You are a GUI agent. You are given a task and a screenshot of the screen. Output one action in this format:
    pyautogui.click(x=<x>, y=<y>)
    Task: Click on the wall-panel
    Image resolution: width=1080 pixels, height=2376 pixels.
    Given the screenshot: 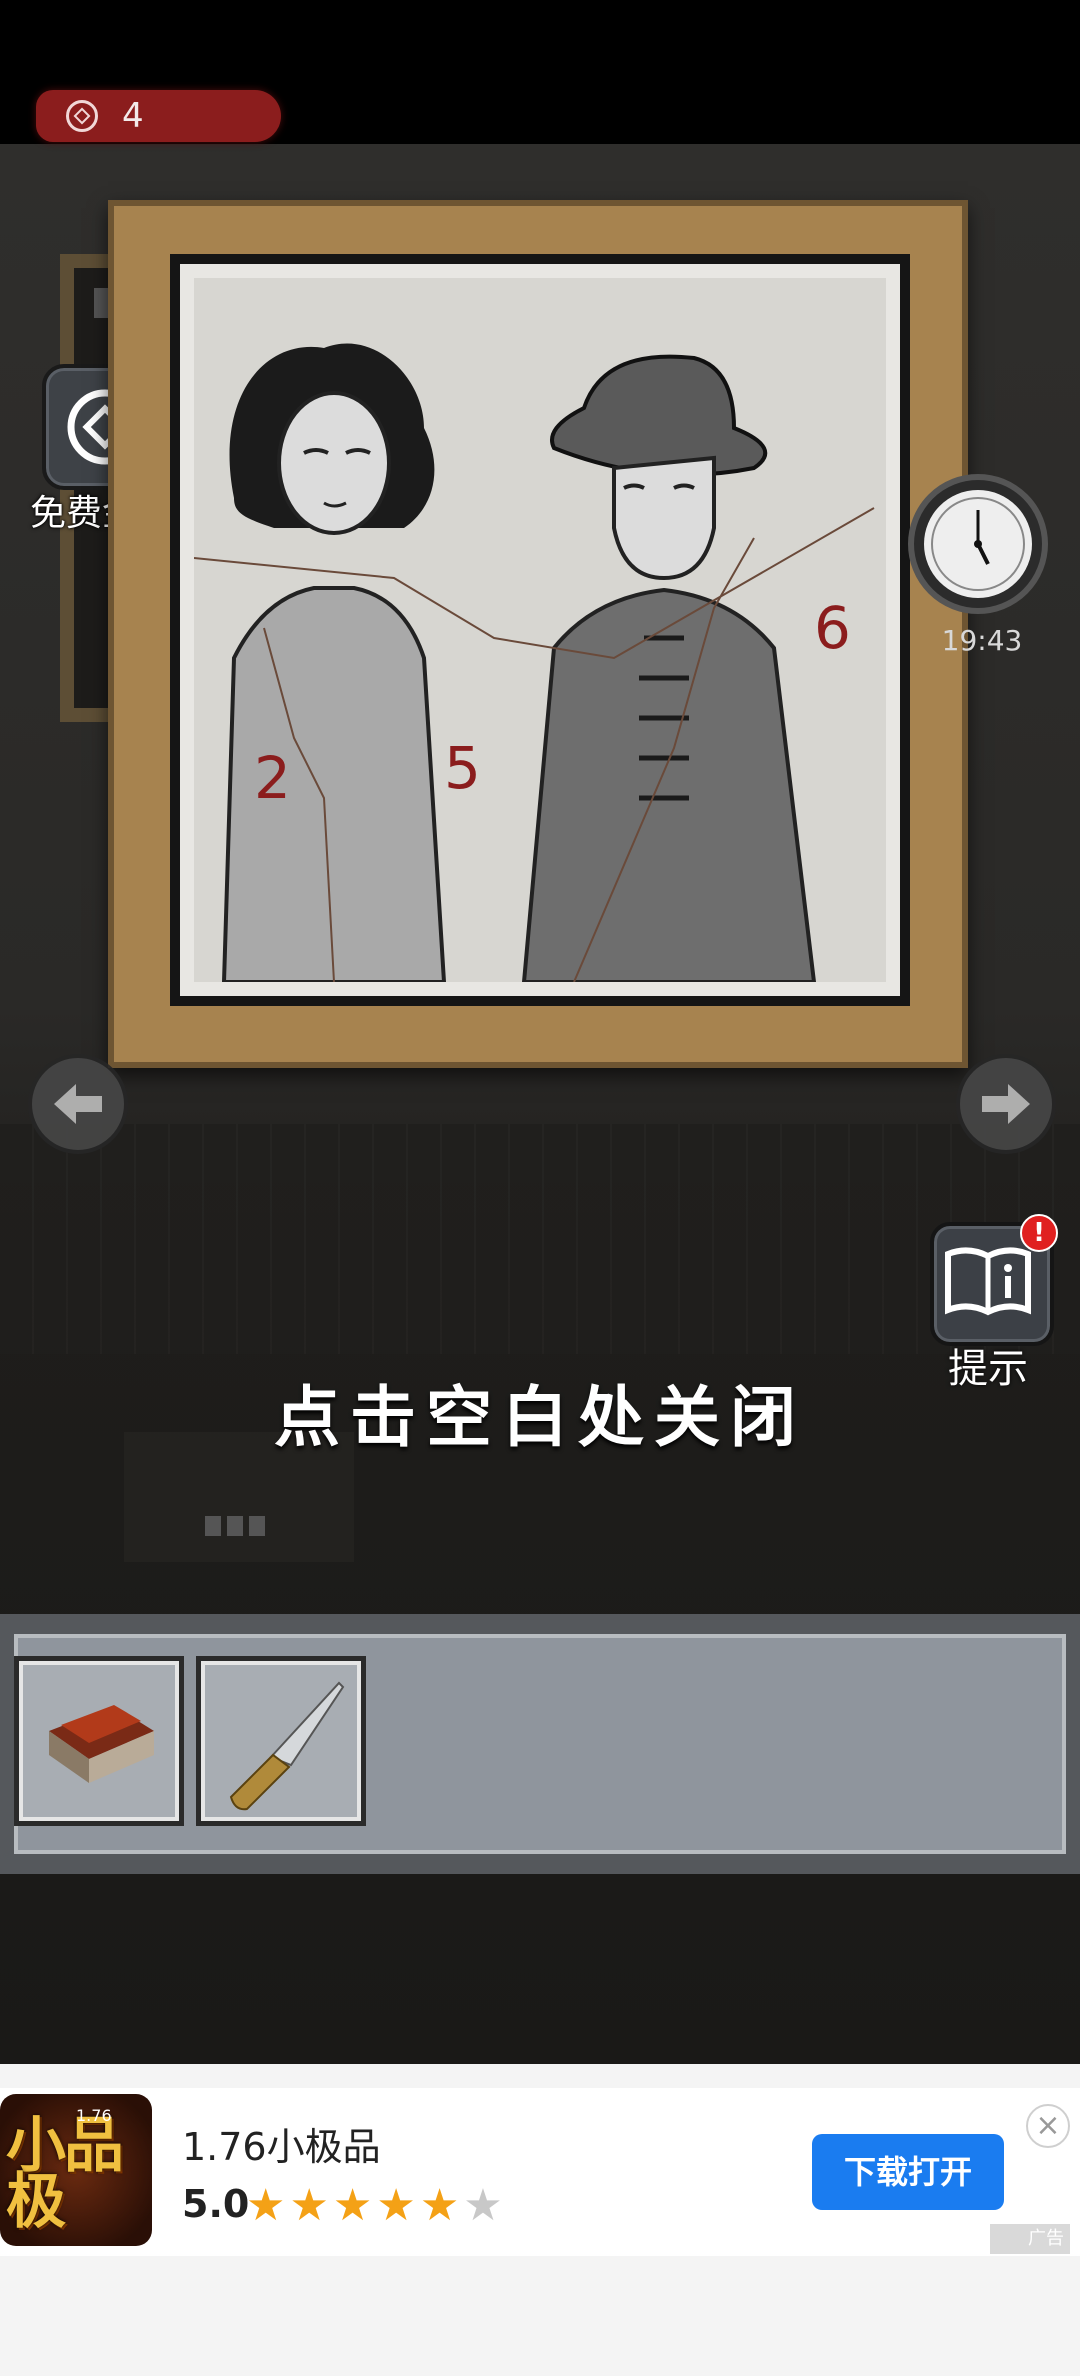 What is the action you would take?
    pyautogui.click(x=540, y=1239)
    